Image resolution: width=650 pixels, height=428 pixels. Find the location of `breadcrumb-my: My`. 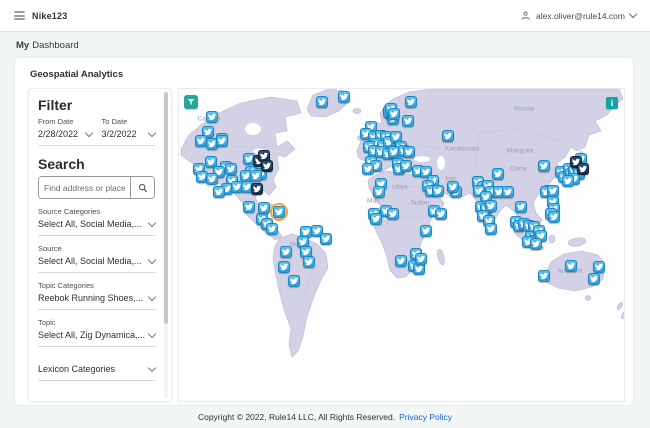

breadcrumb-my: My is located at coordinates (23, 45).